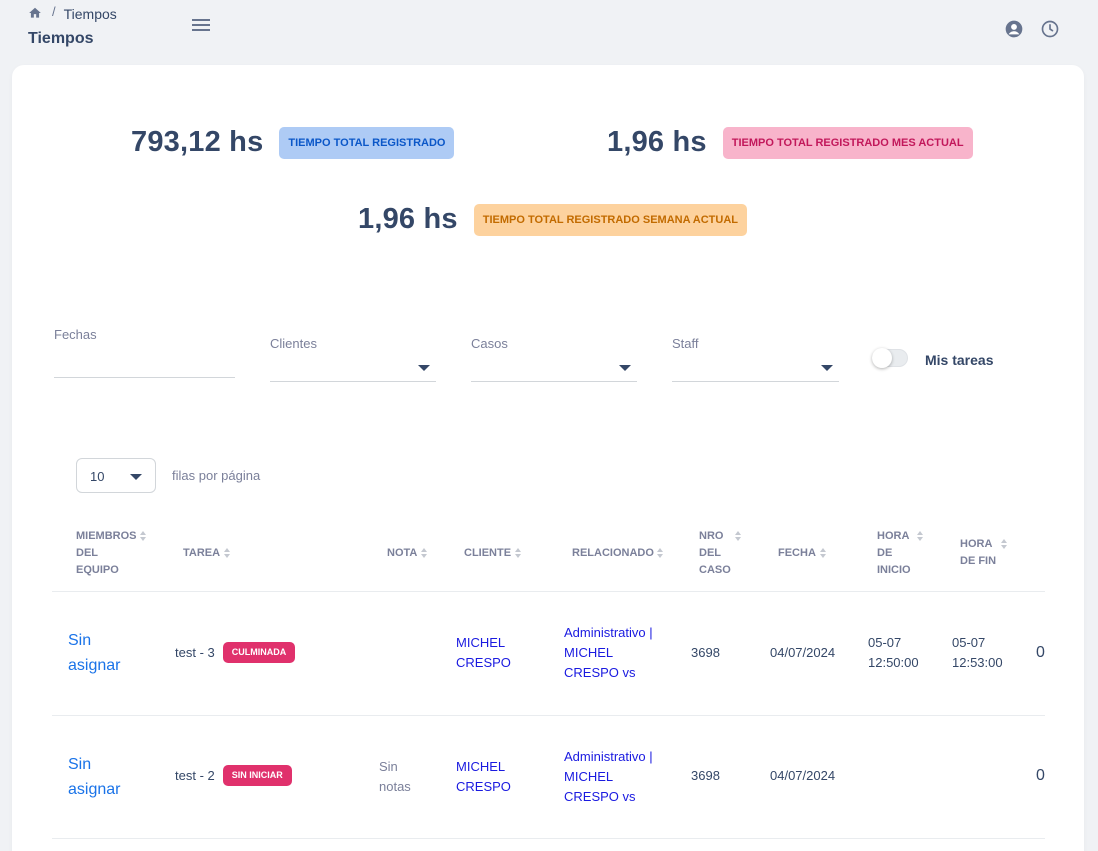  Describe the element at coordinates (705, 775) in the screenshot. I see `row2-case-number: 3698` at that location.